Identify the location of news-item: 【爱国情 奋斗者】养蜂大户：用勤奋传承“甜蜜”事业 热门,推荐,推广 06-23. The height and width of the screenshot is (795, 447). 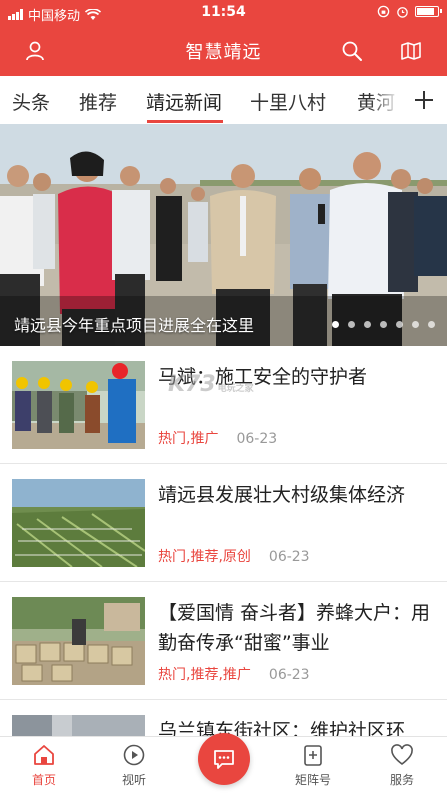
(223, 641).